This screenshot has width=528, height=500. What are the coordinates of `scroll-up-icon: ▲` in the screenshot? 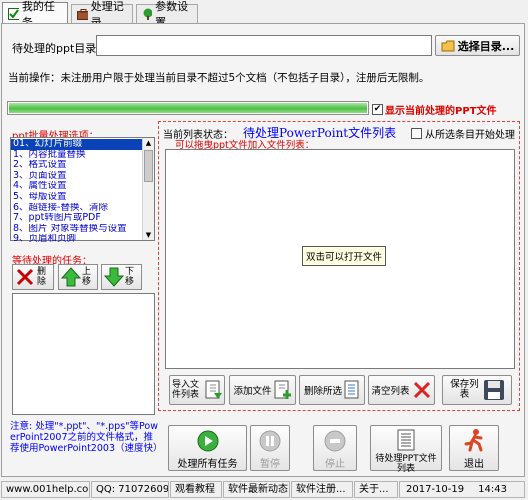 It's located at (148, 143).